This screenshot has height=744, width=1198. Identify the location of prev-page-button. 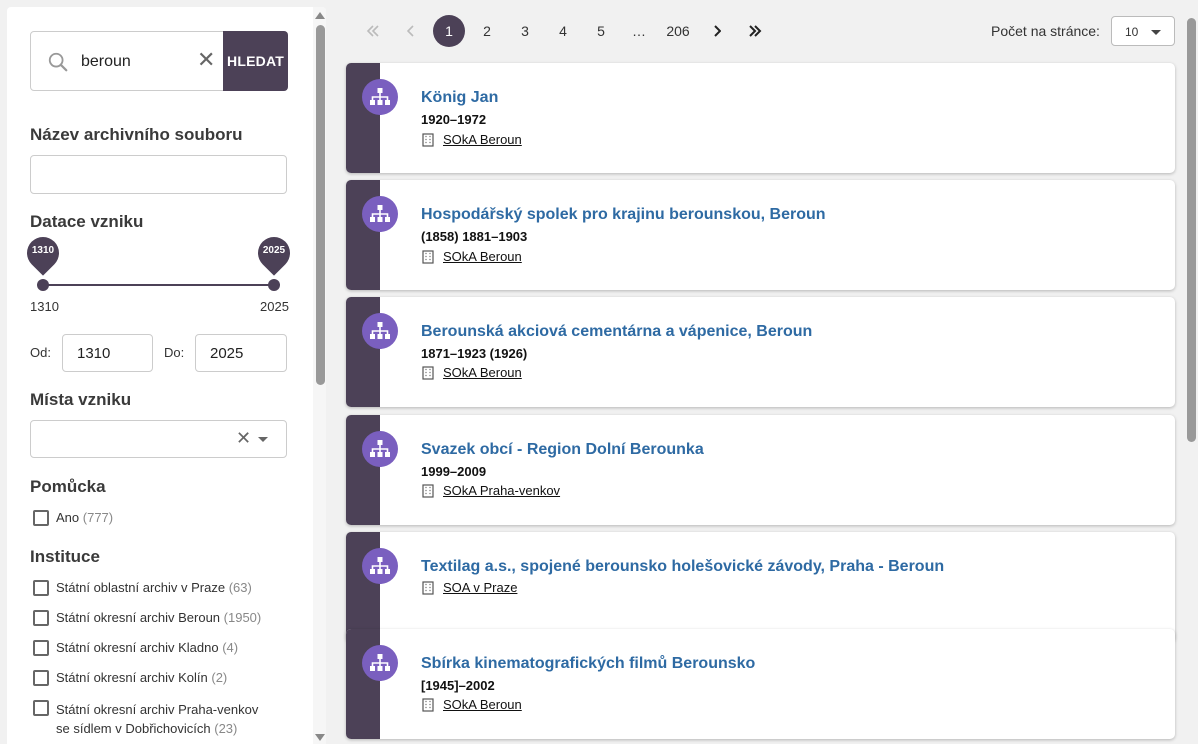
(411, 31).